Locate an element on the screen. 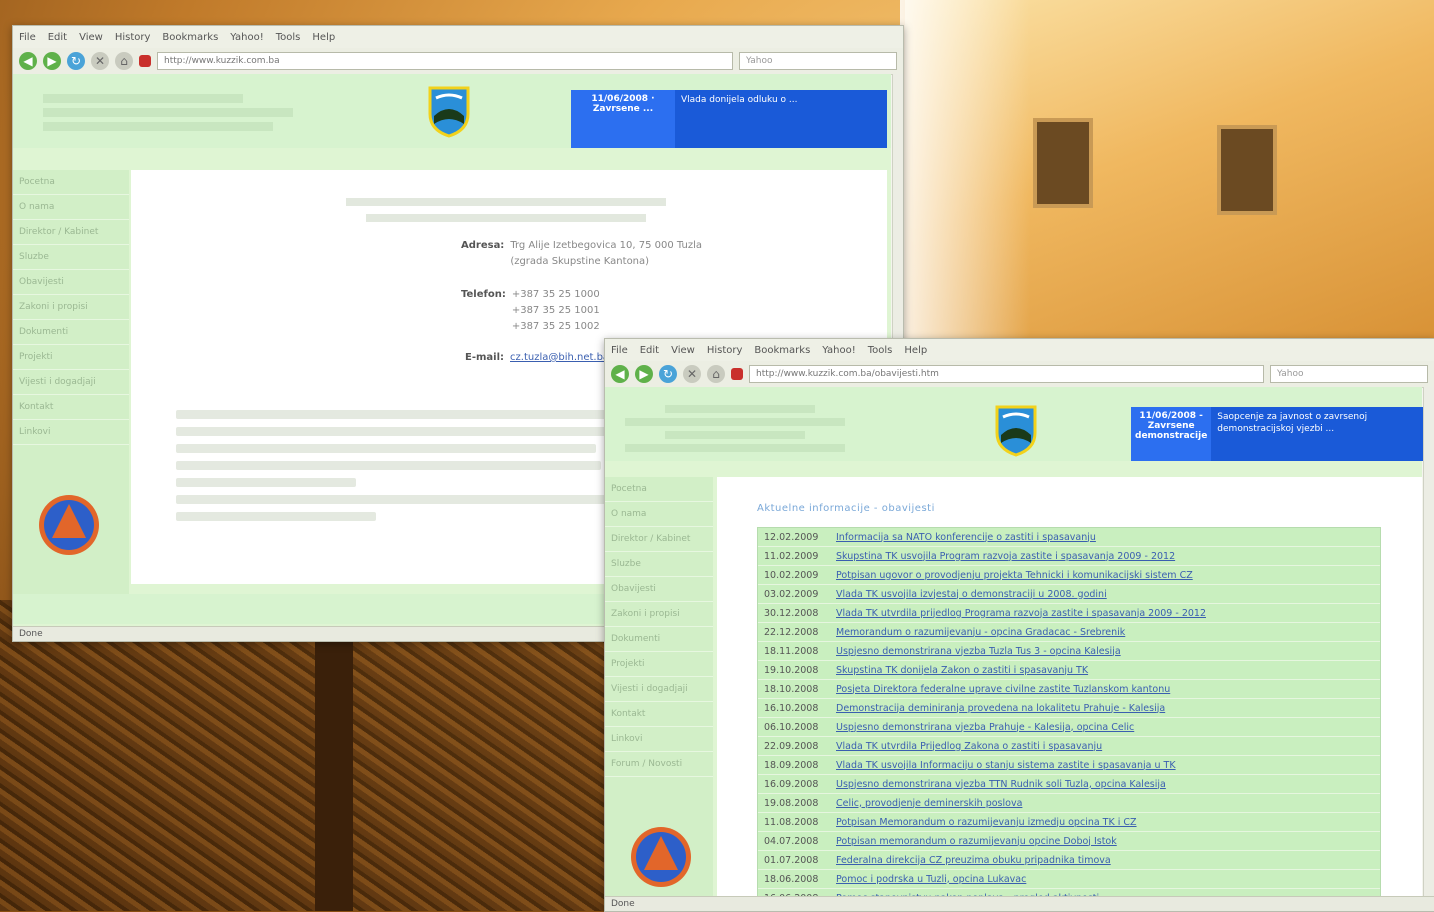  email-link: cz.tuzla@bih.net.ba is located at coordinates (559, 357).